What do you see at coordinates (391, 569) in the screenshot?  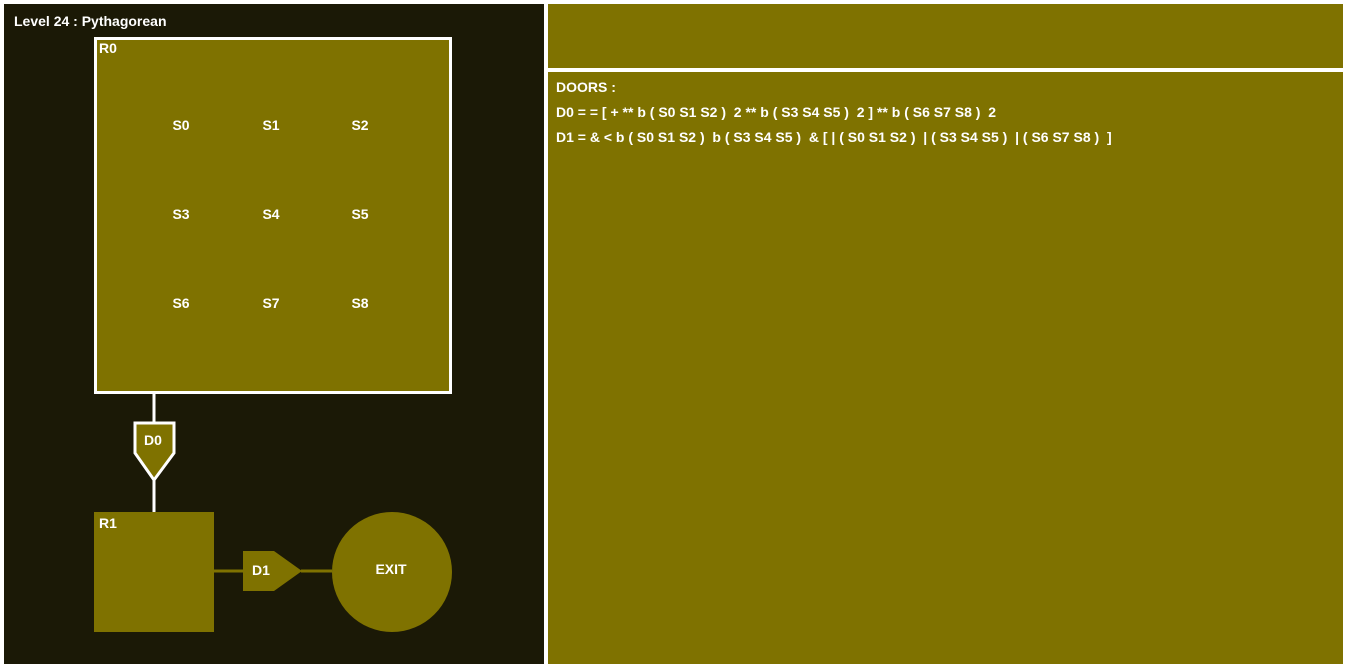 I see `exit-label: EXIT` at bounding box center [391, 569].